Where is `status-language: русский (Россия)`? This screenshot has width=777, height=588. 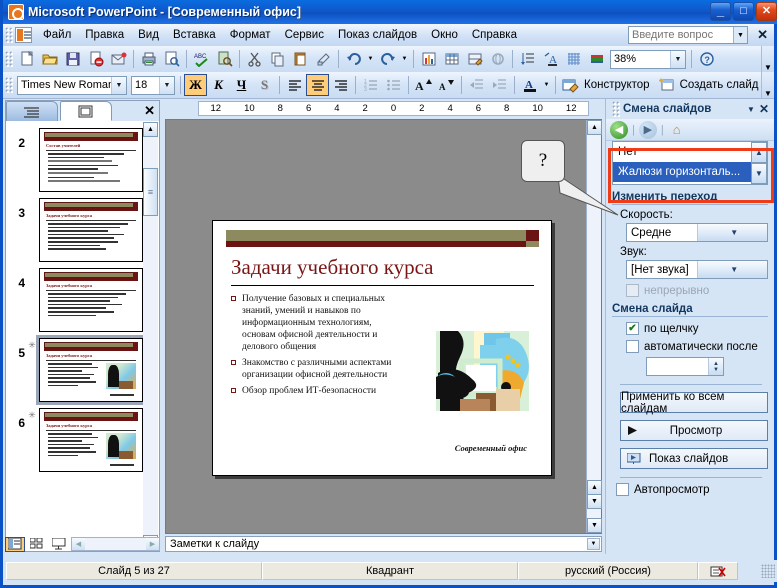
status-language: русский (Россия) is located at coordinates (608, 571).